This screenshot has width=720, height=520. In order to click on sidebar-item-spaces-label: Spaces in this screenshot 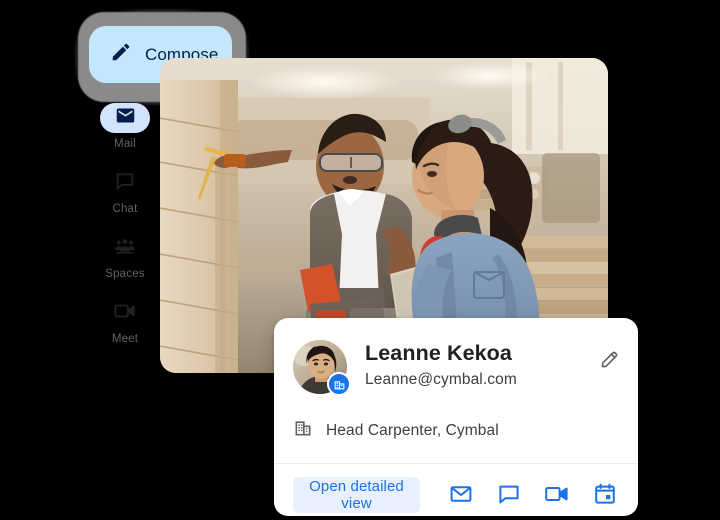, I will do `click(125, 274)`.